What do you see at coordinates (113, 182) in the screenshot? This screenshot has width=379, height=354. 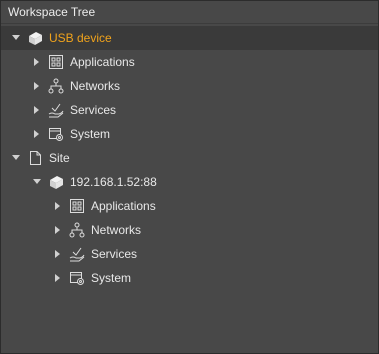 I see `tree-node-label: 192.168.1.52:88` at bounding box center [113, 182].